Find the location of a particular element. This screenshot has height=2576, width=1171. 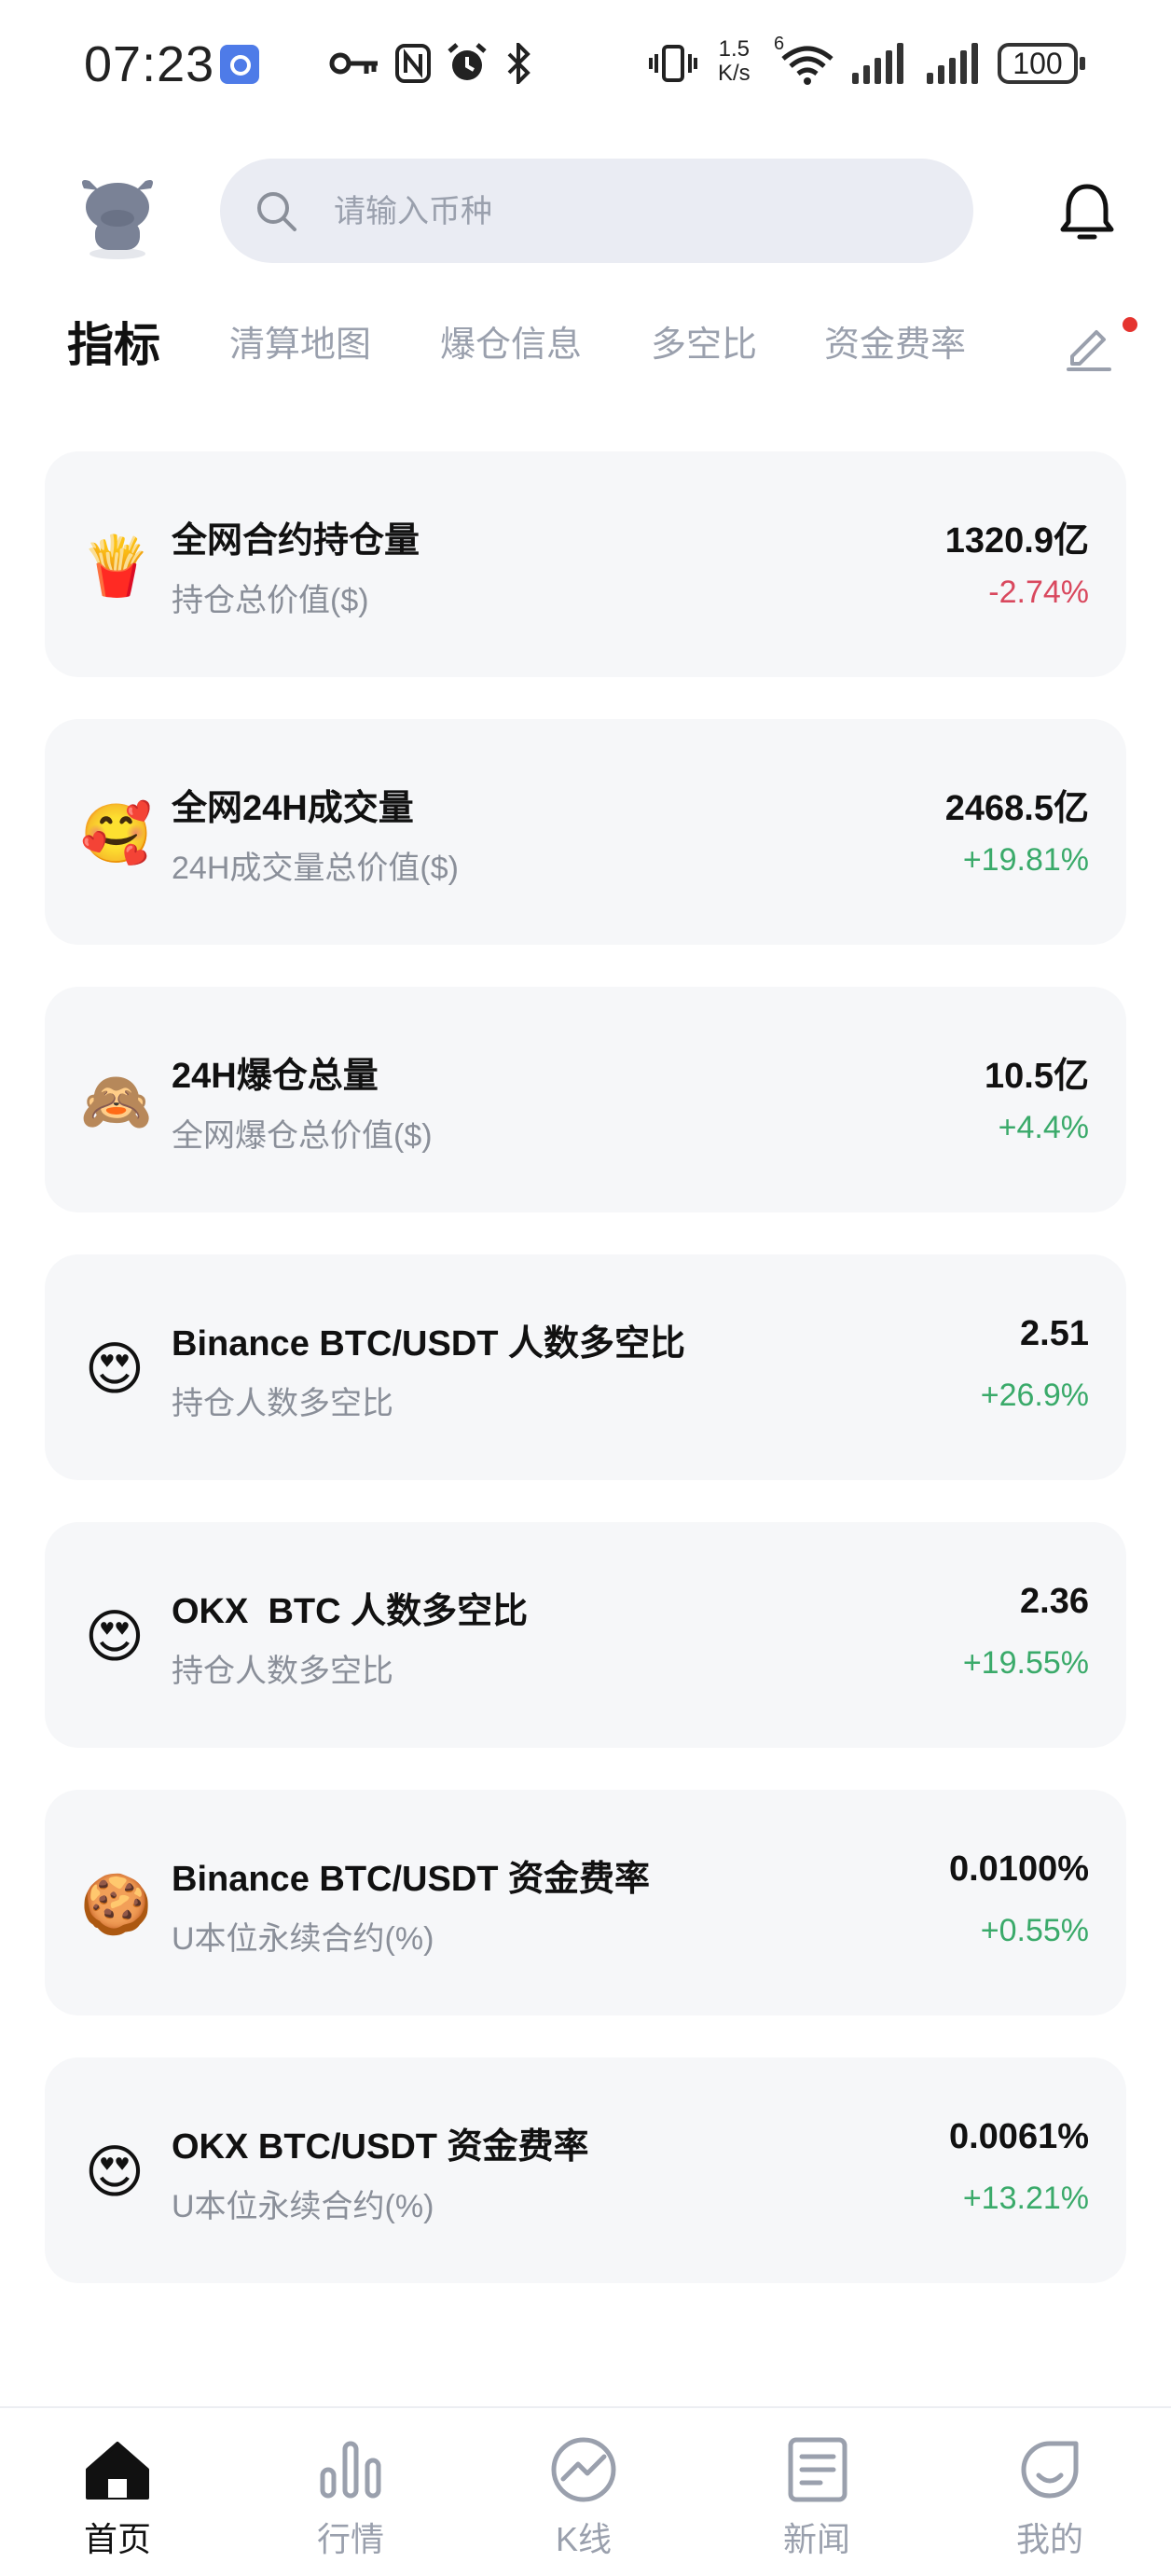

metric-card: 🥰 全网24H成交量 24H成交量总价值($) 2468.5亿 +19.81% is located at coordinates (585, 832).